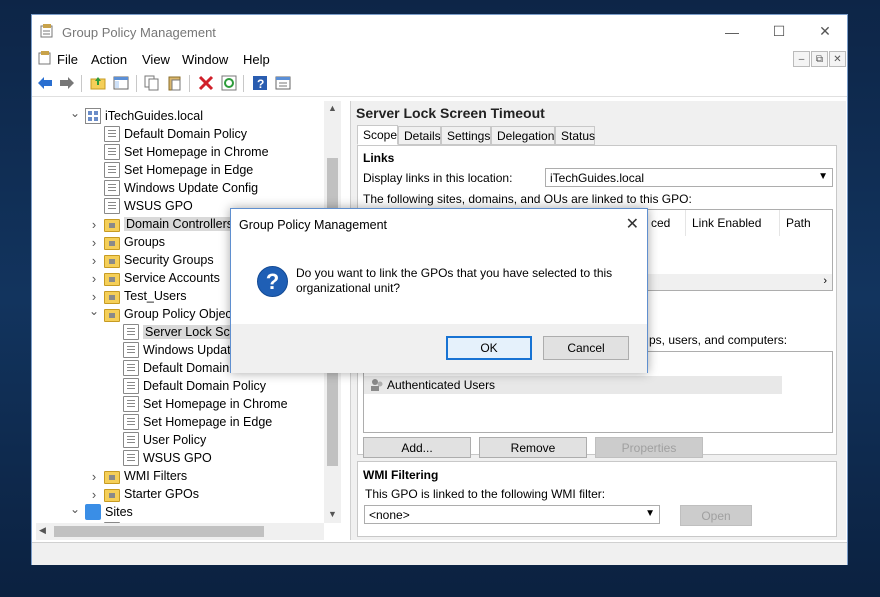  I want to click on refresh-button, so click(229, 83).